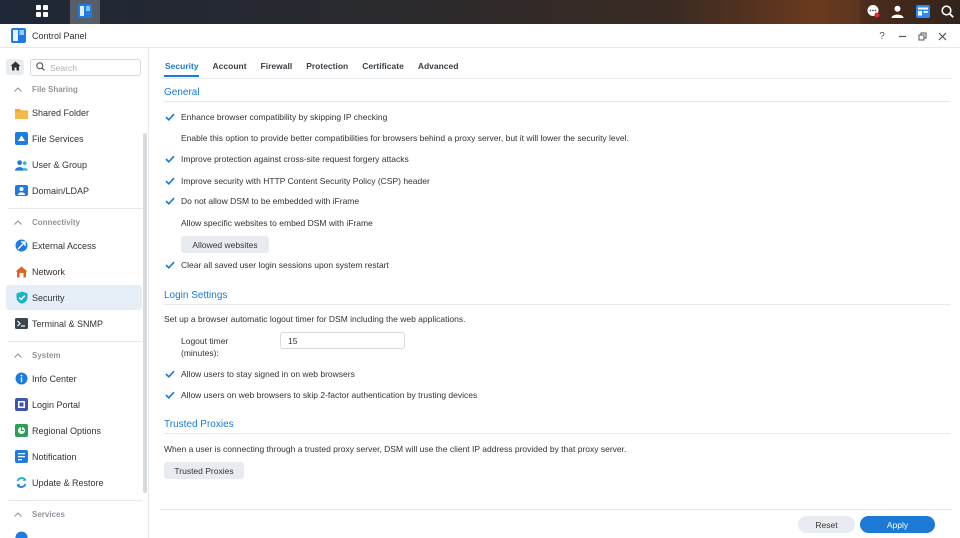  Describe the element at coordinates (438, 63) in the screenshot. I see `tab-advanced: Advanced` at that location.